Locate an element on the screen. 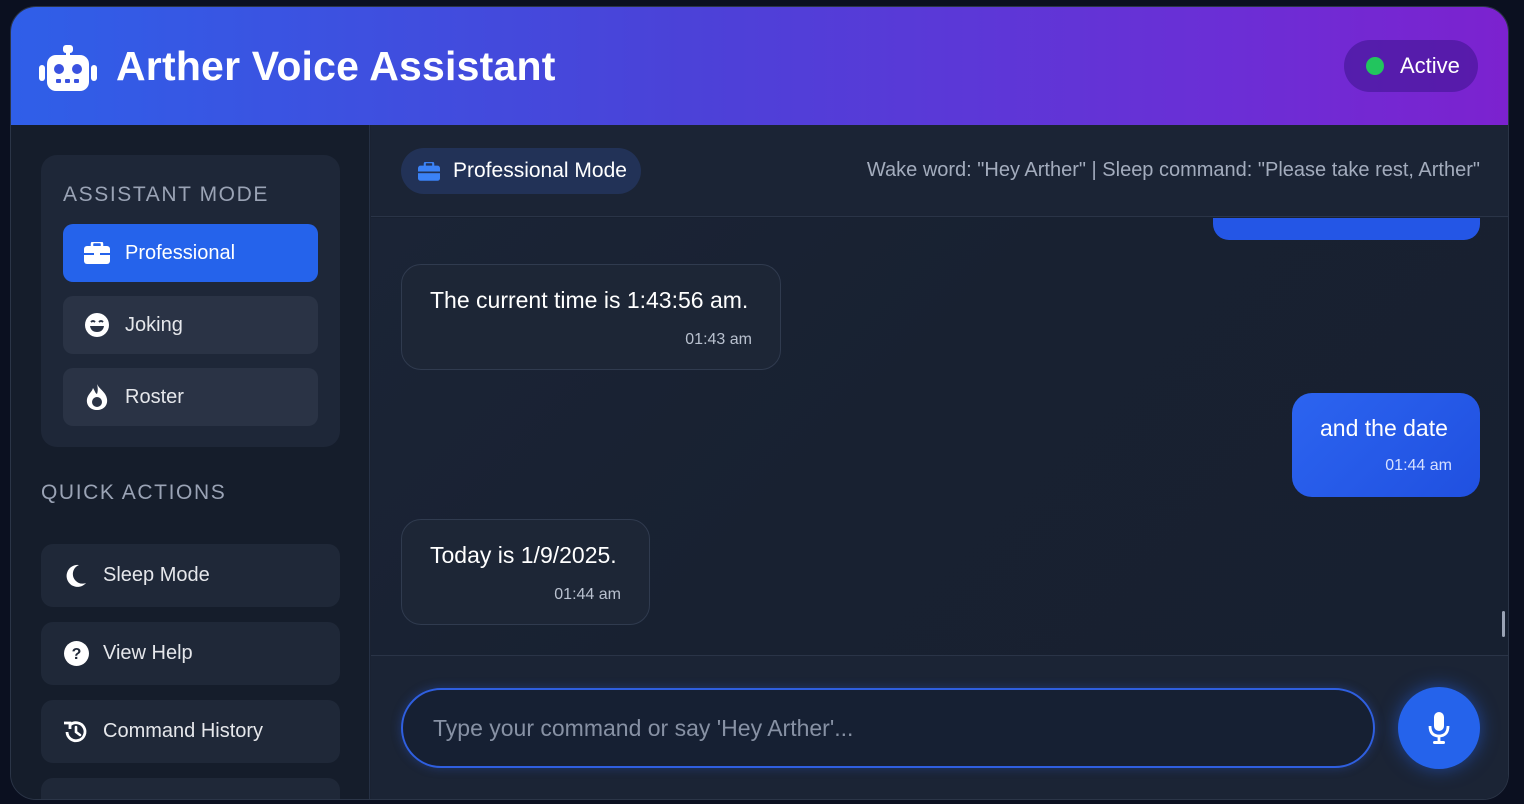  robot-icon is located at coordinates (68, 68).